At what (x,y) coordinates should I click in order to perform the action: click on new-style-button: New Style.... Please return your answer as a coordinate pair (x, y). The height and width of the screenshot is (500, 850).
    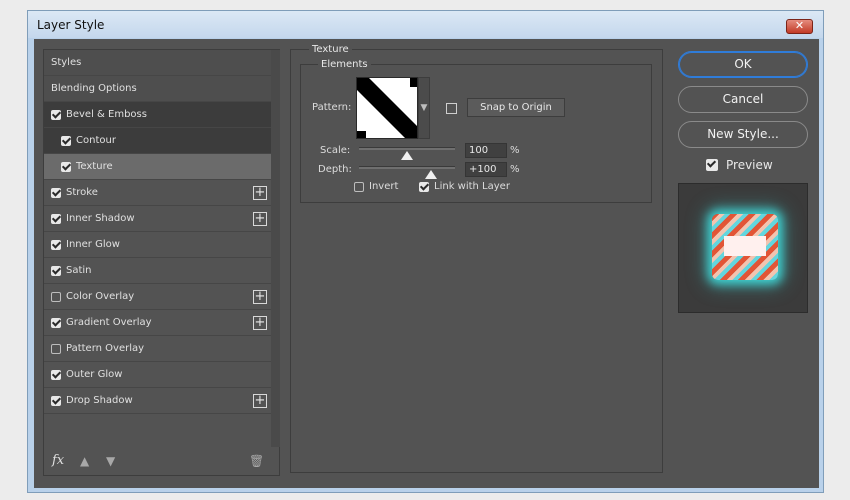
    Looking at the image, I should click on (743, 134).